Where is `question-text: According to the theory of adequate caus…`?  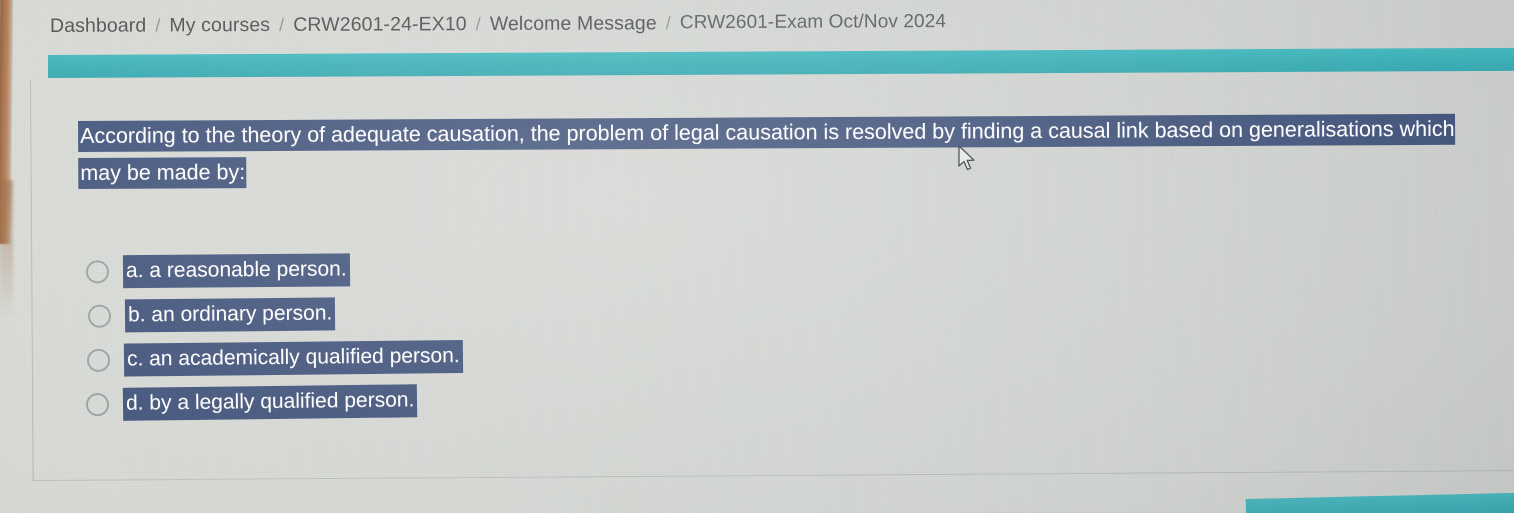
question-text: According to the theory of adequate caus… is located at coordinates (793, 151).